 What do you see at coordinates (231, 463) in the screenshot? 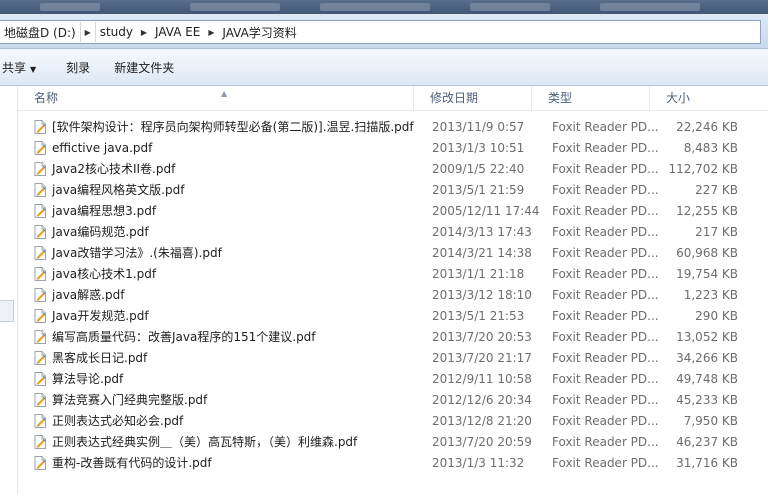
I see `file-name-cell: 重构-改善既有代码的设计.pdf` at bounding box center [231, 463].